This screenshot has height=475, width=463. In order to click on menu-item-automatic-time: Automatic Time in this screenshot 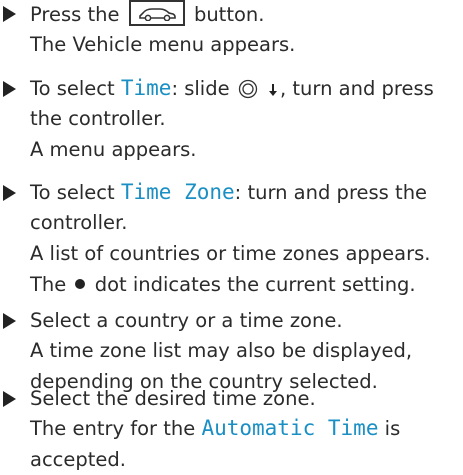, I will do `click(290, 428)`.